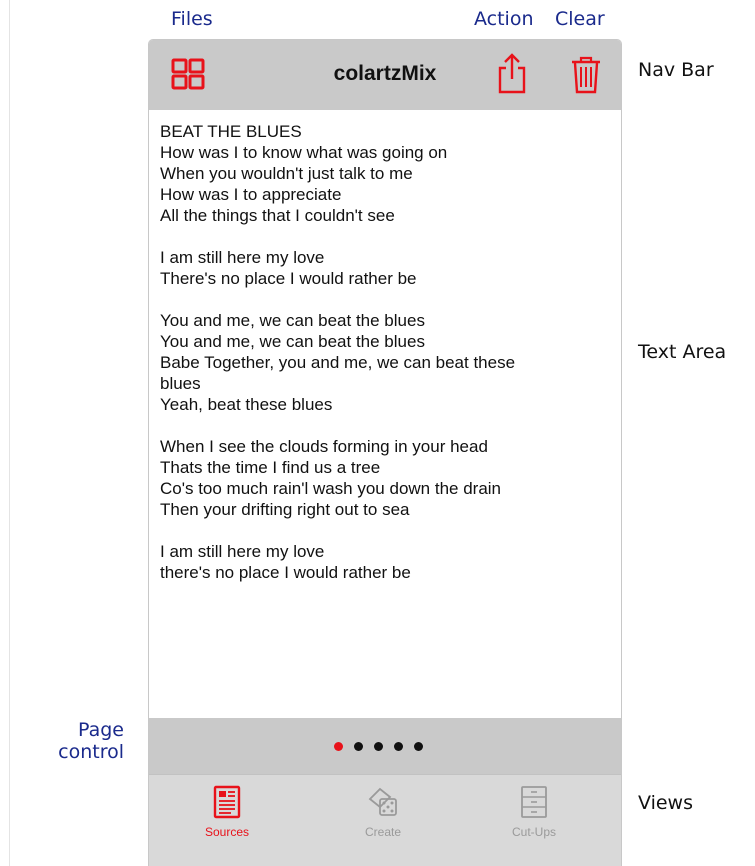 The height and width of the screenshot is (866, 755). Describe the element at coordinates (504, 19) in the screenshot. I see `action-callout: Action` at that location.